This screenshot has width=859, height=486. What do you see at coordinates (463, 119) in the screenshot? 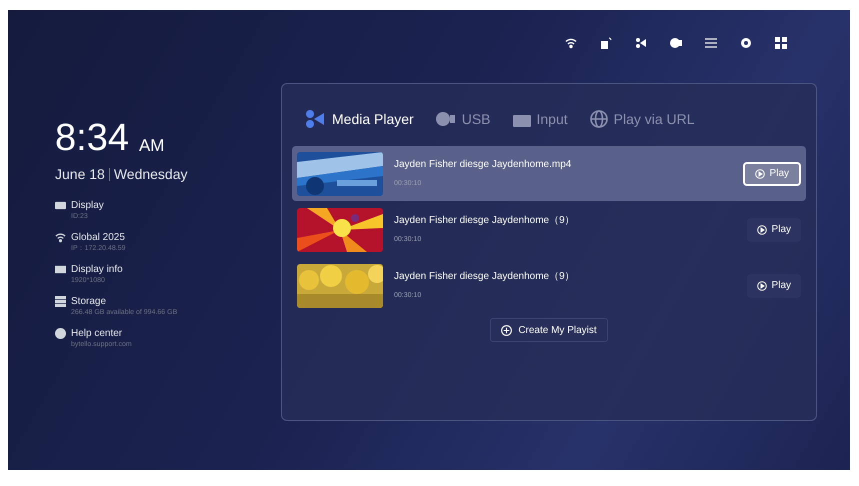
I see `tab: USB` at bounding box center [463, 119].